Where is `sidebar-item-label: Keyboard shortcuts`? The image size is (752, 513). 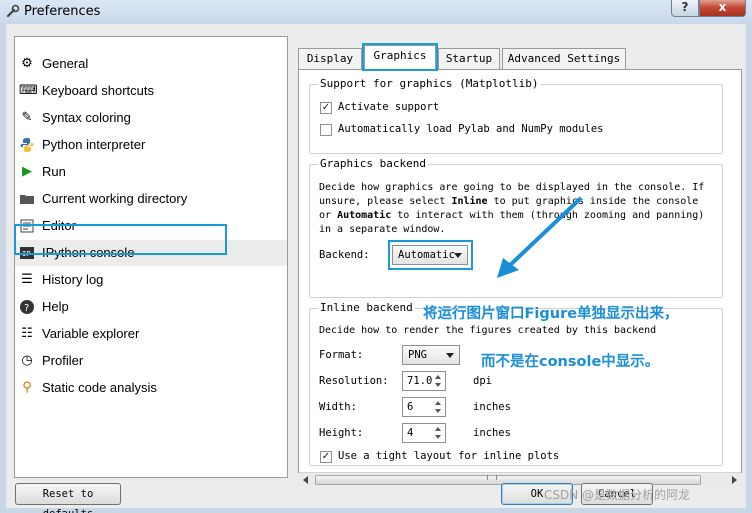
sidebar-item-label: Keyboard shortcuts is located at coordinates (98, 90).